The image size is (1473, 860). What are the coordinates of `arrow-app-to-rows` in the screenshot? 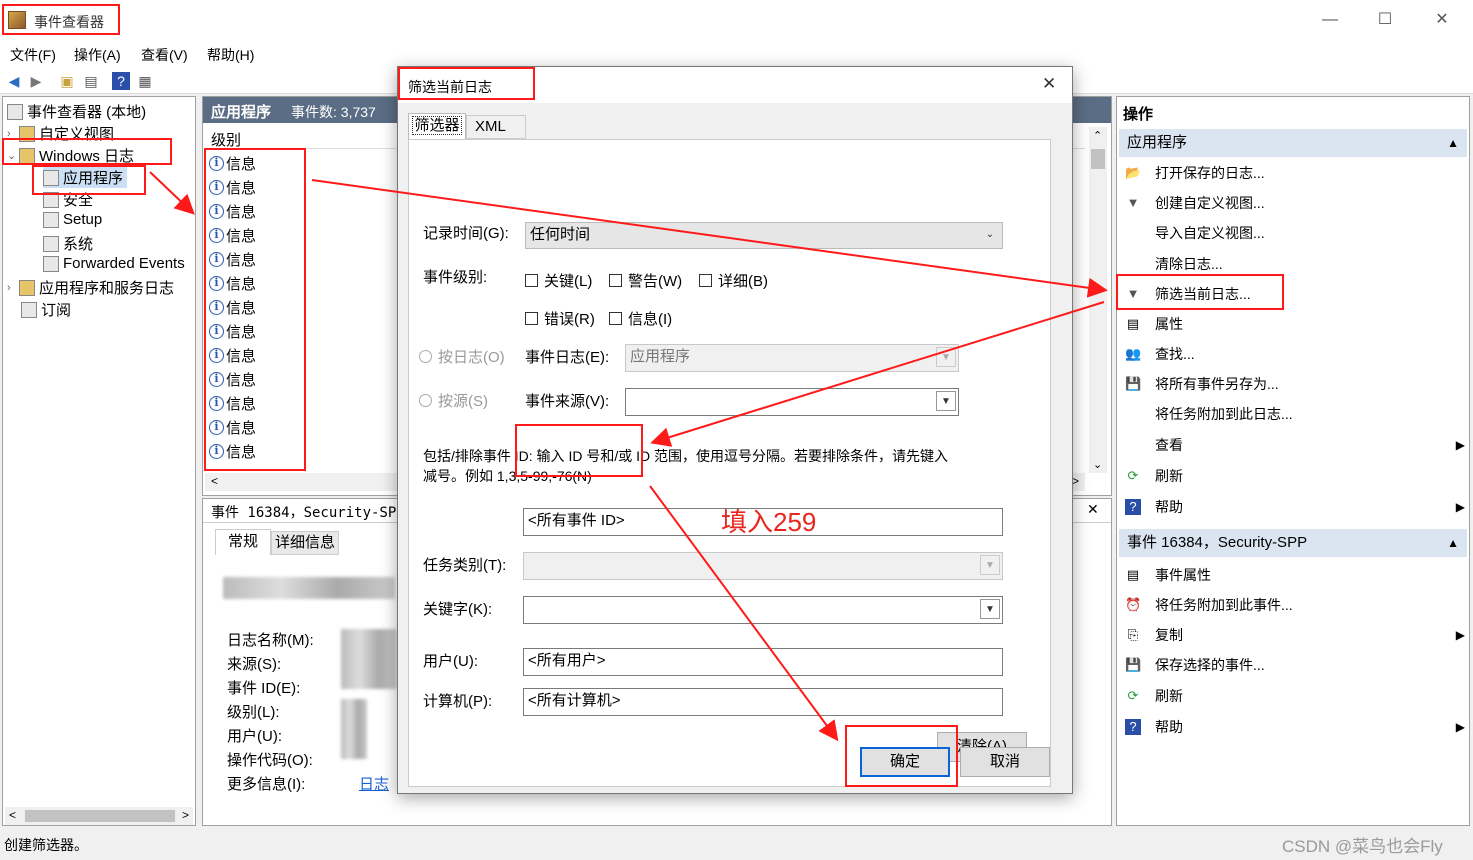 It's located at (172, 193).